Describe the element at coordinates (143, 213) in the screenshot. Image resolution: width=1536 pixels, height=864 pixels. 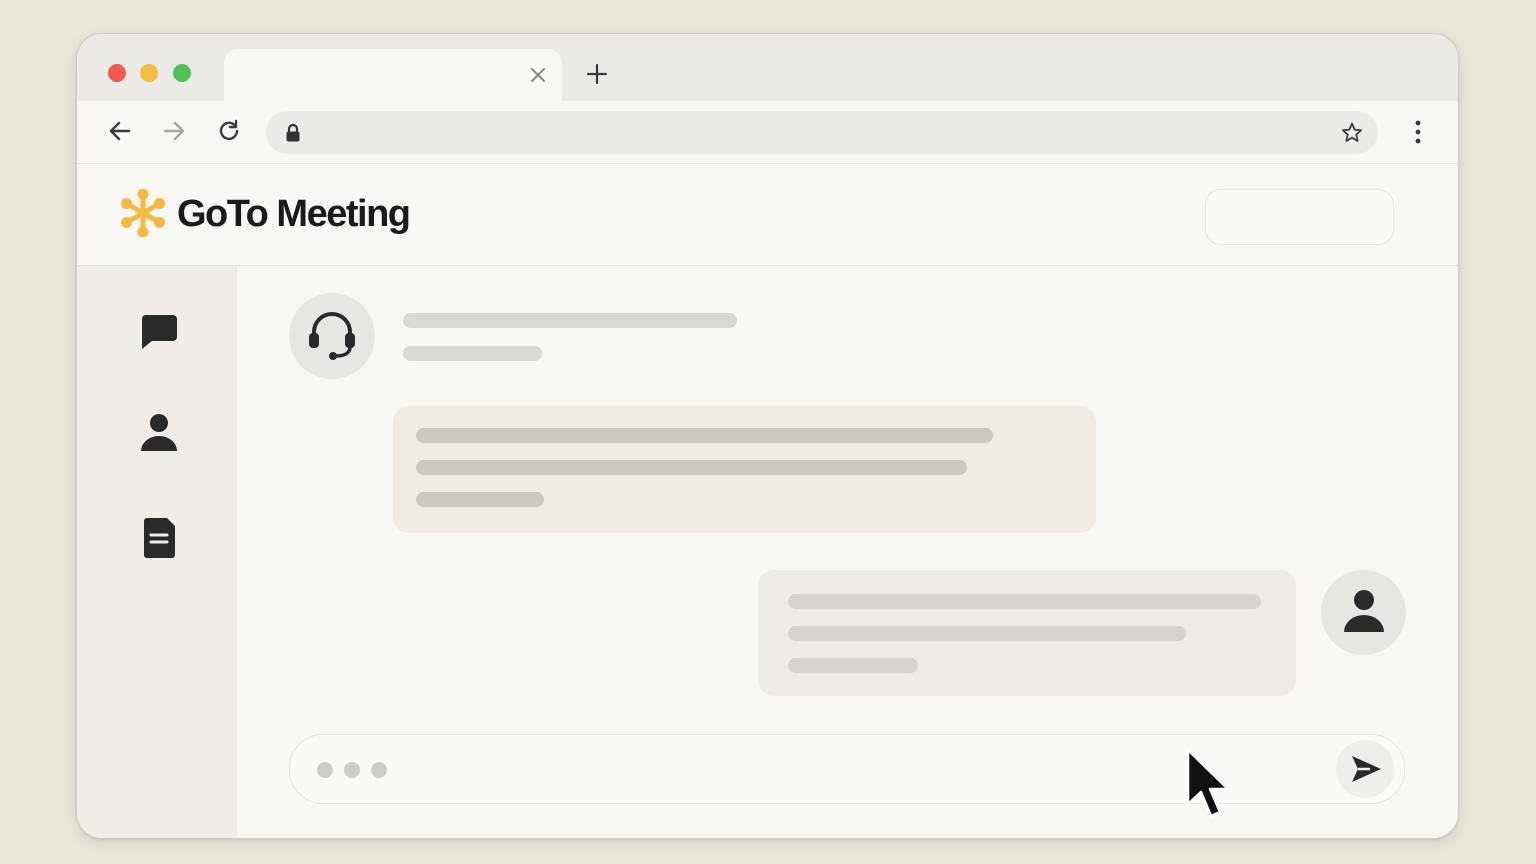
I see `goto-logo-icon` at that location.